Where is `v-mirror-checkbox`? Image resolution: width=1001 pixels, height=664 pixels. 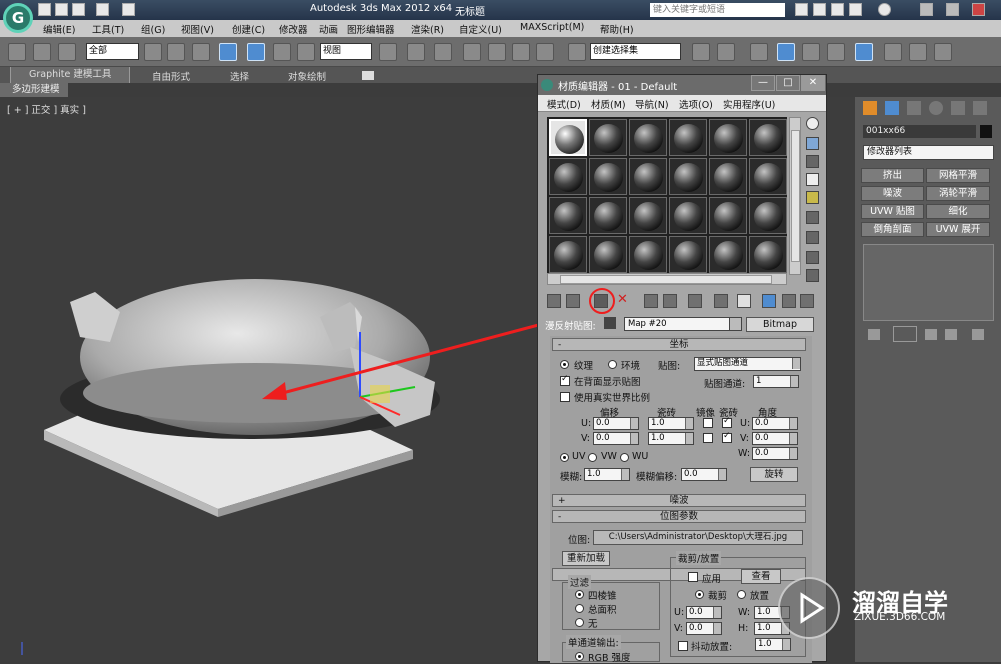 v-mirror-checkbox is located at coordinates (708, 438).